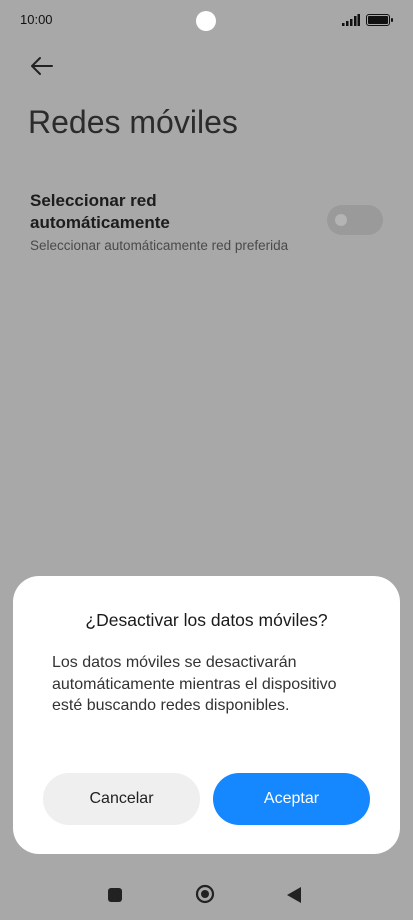 The image size is (413, 920). Describe the element at coordinates (355, 220) in the screenshot. I see `auto-network-toggle` at that location.